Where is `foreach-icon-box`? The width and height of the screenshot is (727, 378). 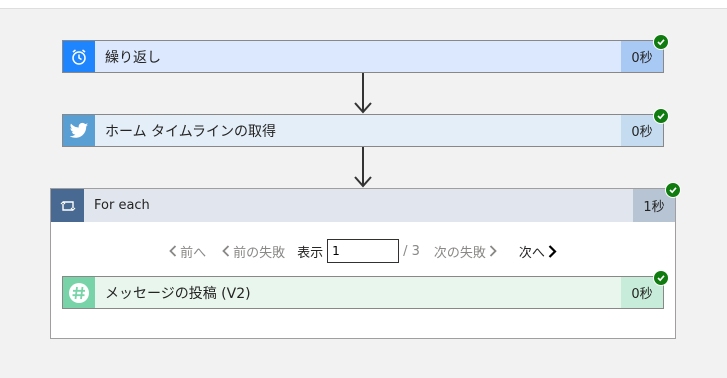 foreach-icon-box is located at coordinates (67, 205).